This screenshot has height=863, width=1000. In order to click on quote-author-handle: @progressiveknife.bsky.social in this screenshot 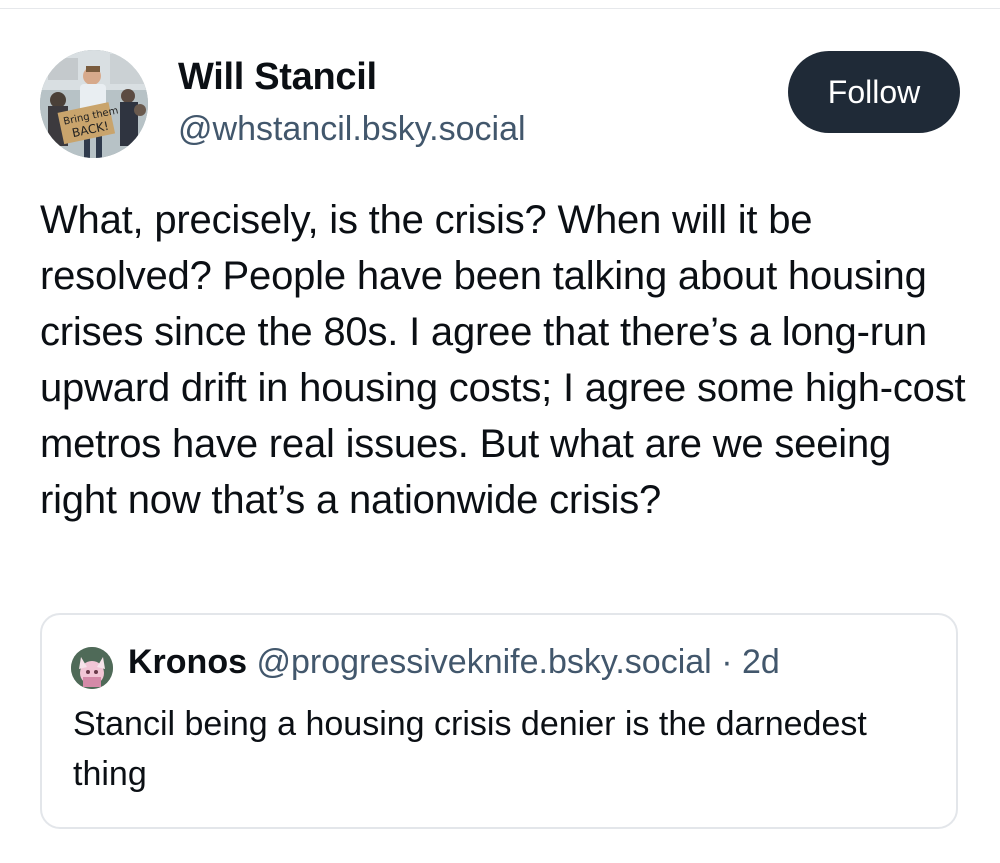, I will do `click(483, 662)`.